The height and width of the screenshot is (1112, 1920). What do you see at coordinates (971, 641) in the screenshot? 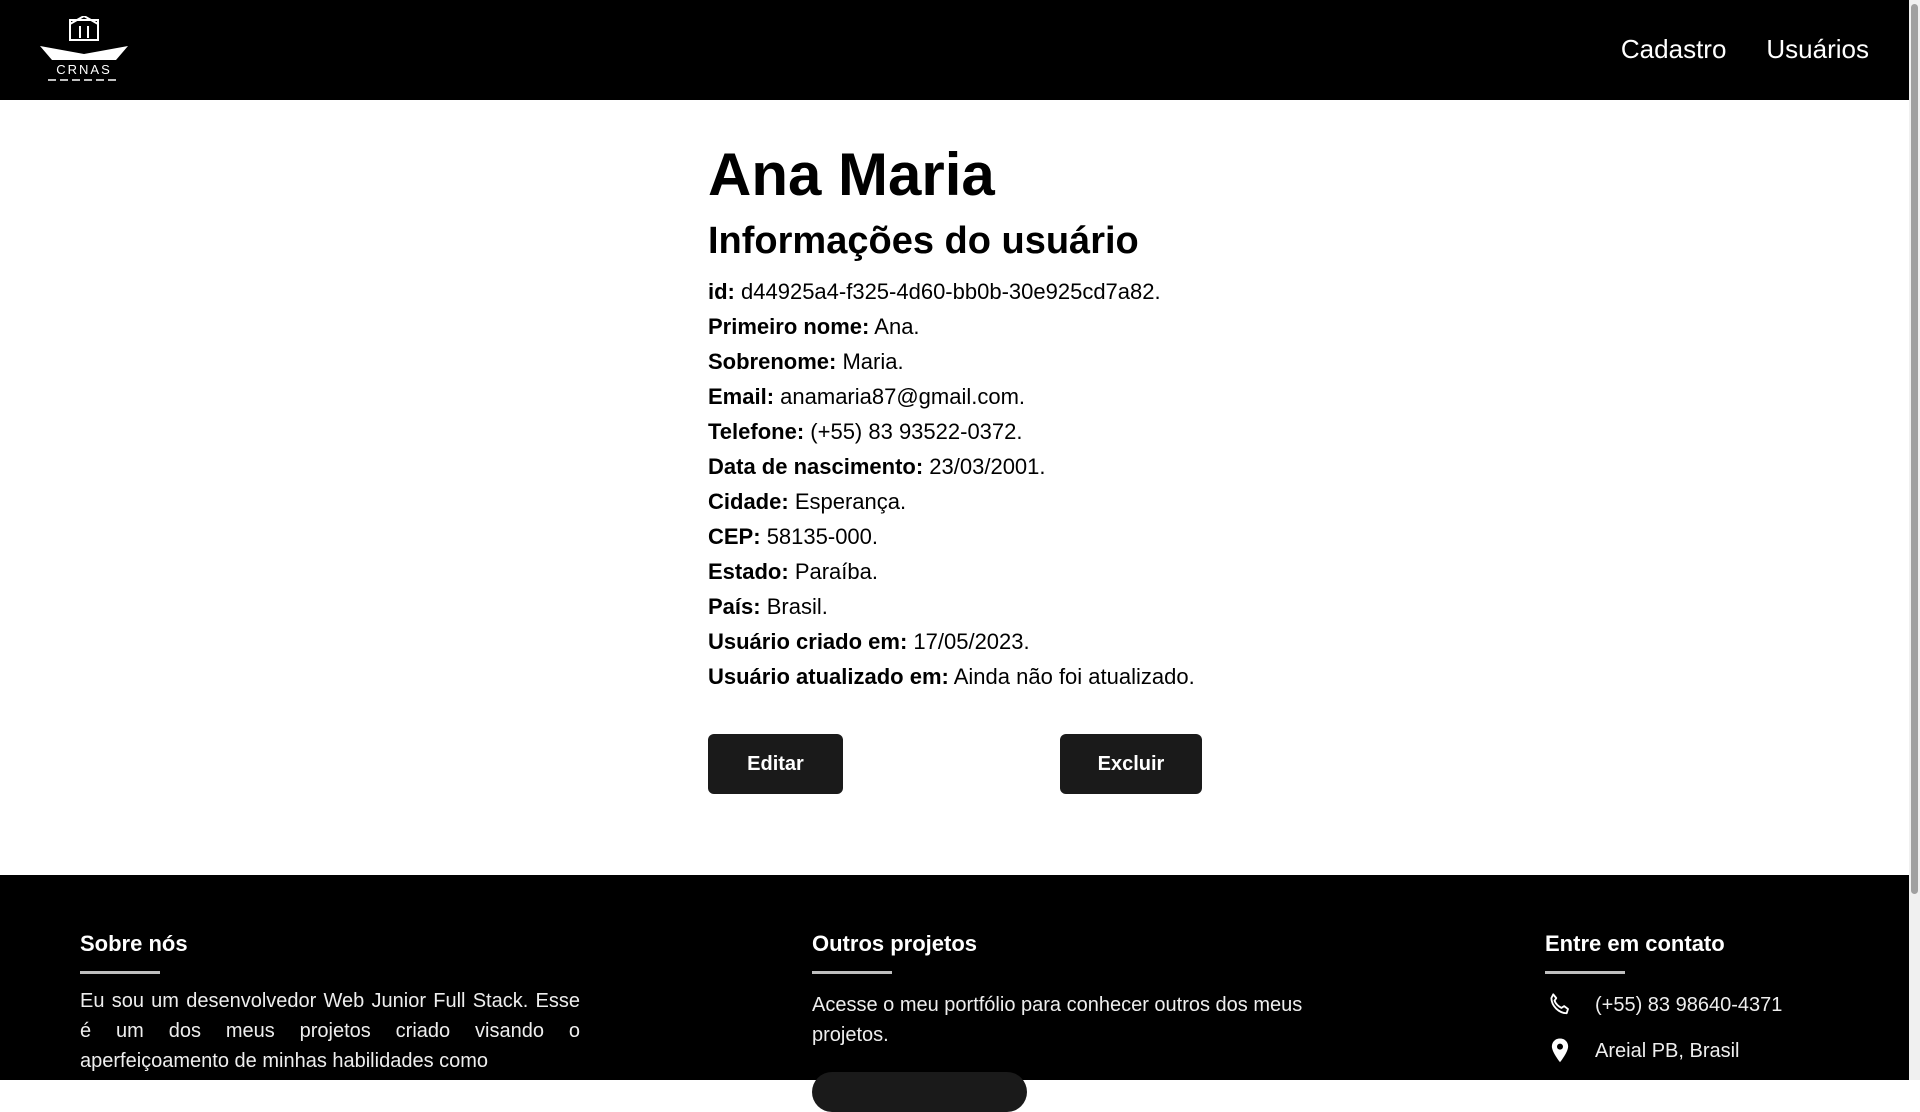
I see `info-value: 17/05/2023.` at bounding box center [971, 641].